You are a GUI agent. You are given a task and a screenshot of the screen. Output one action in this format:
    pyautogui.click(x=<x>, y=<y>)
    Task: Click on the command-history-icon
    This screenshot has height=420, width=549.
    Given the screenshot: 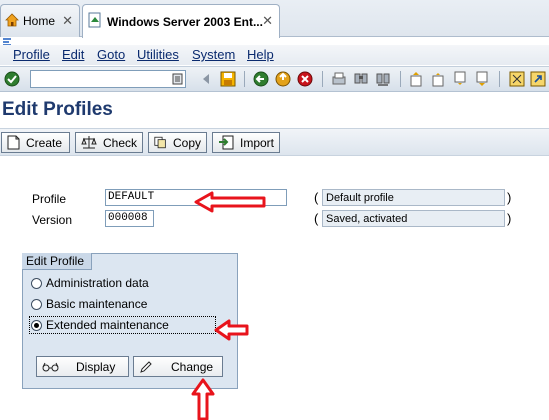 What is the action you would take?
    pyautogui.click(x=178, y=79)
    